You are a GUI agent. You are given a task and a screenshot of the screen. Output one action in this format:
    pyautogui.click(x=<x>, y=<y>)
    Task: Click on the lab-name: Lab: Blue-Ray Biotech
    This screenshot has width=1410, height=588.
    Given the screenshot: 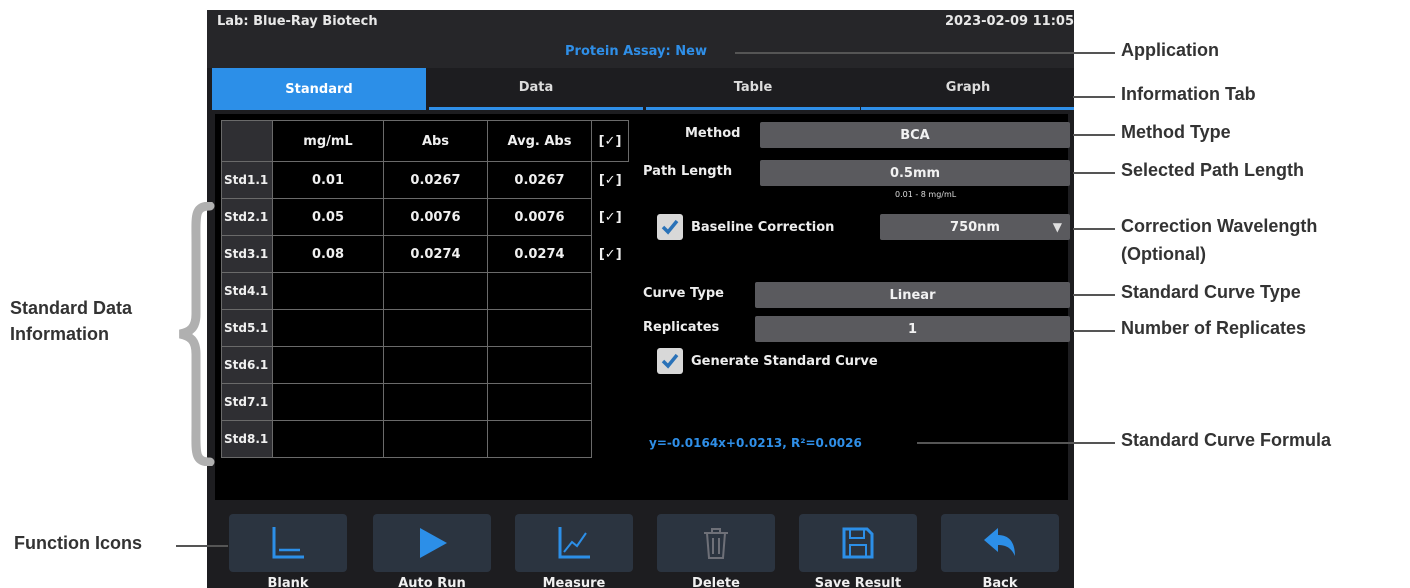 What is the action you would take?
    pyautogui.click(x=297, y=21)
    